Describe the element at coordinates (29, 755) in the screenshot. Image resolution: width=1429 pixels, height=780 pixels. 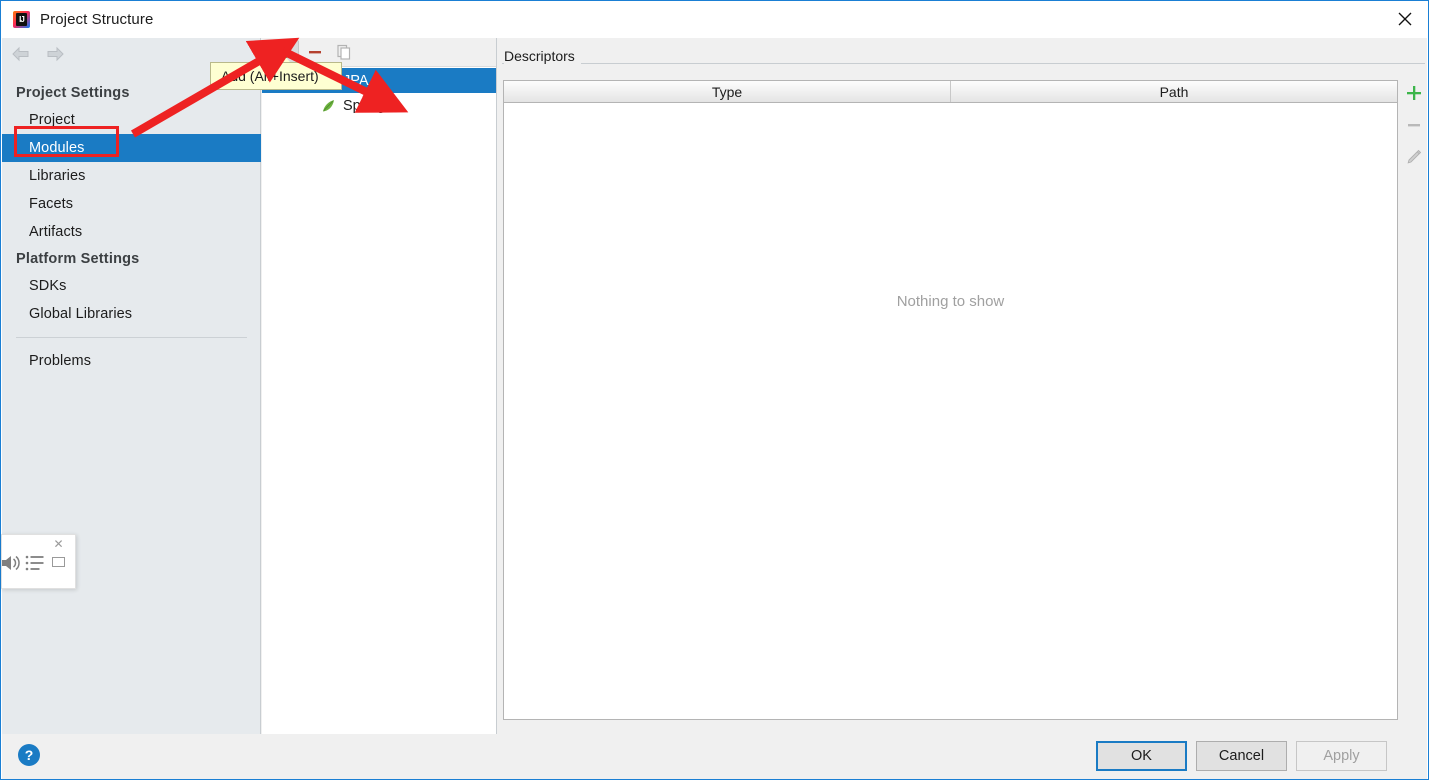
I see `help-question-icon: ?` at that location.